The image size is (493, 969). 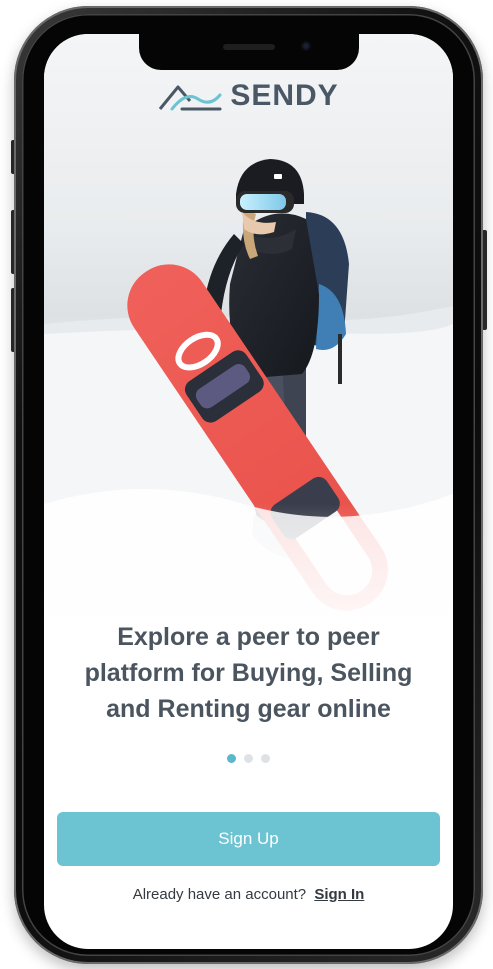 What do you see at coordinates (284, 95) in the screenshot?
I see `brand-name: SENDY` at bounding box center [284, 95].